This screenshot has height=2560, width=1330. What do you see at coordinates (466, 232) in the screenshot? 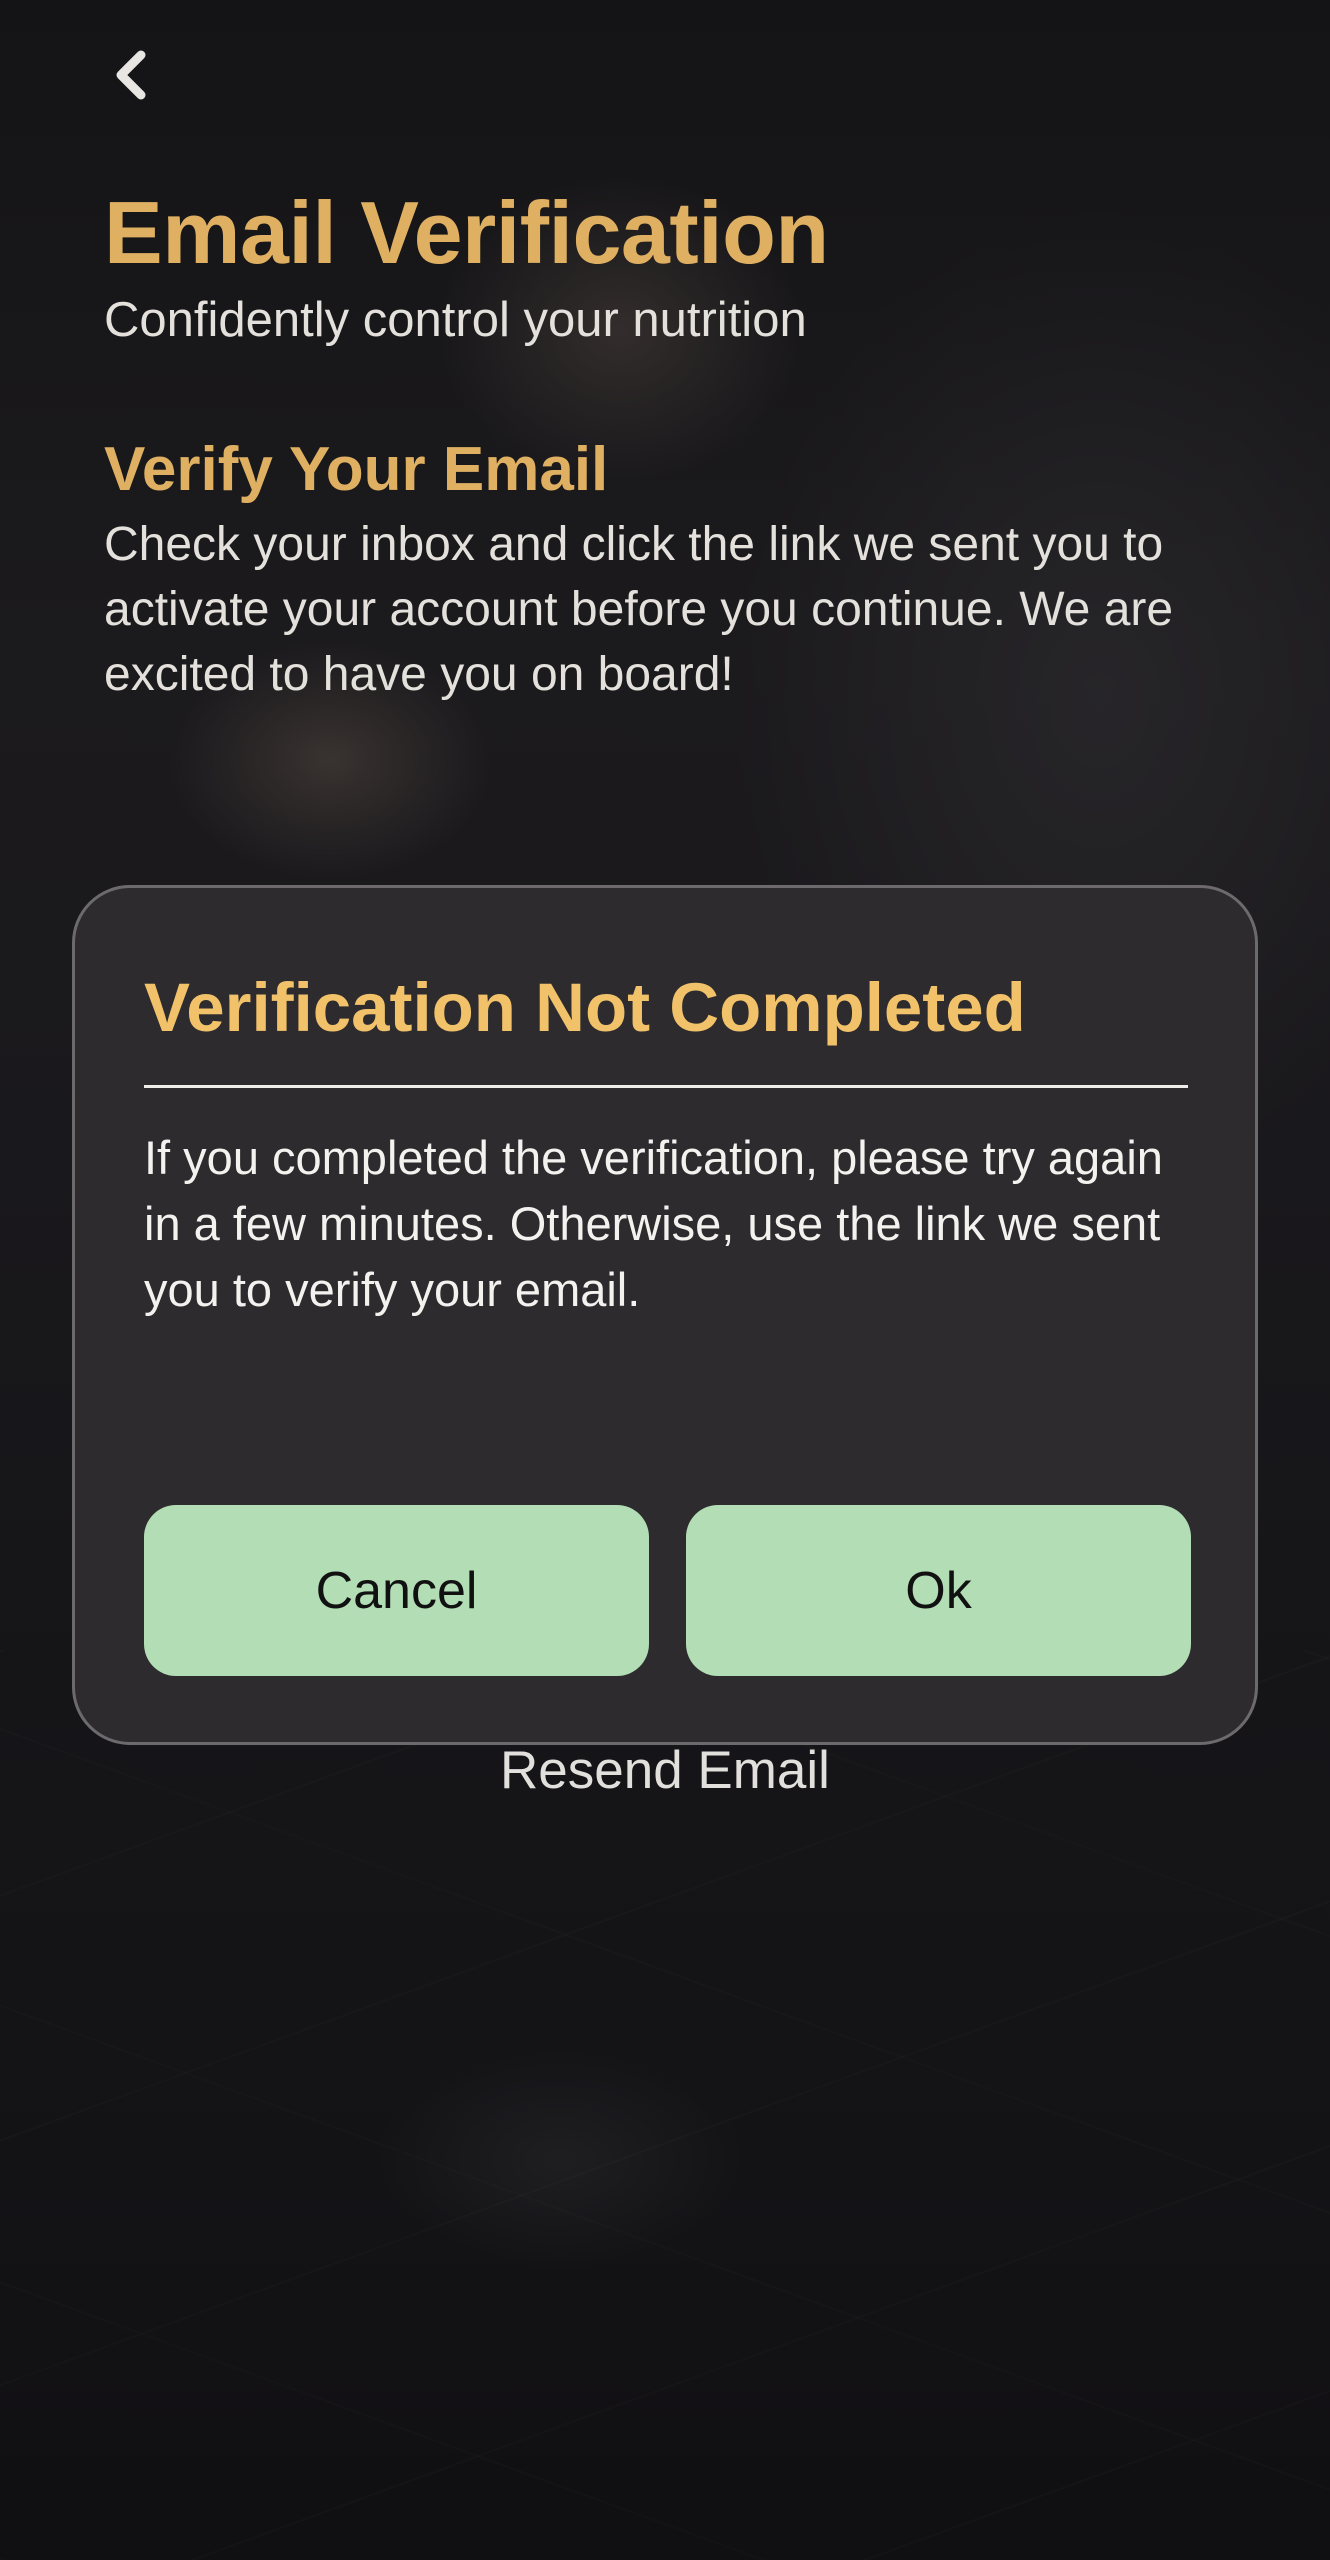
I see `page-title: Email Verification` at bounding box center [466, 232].